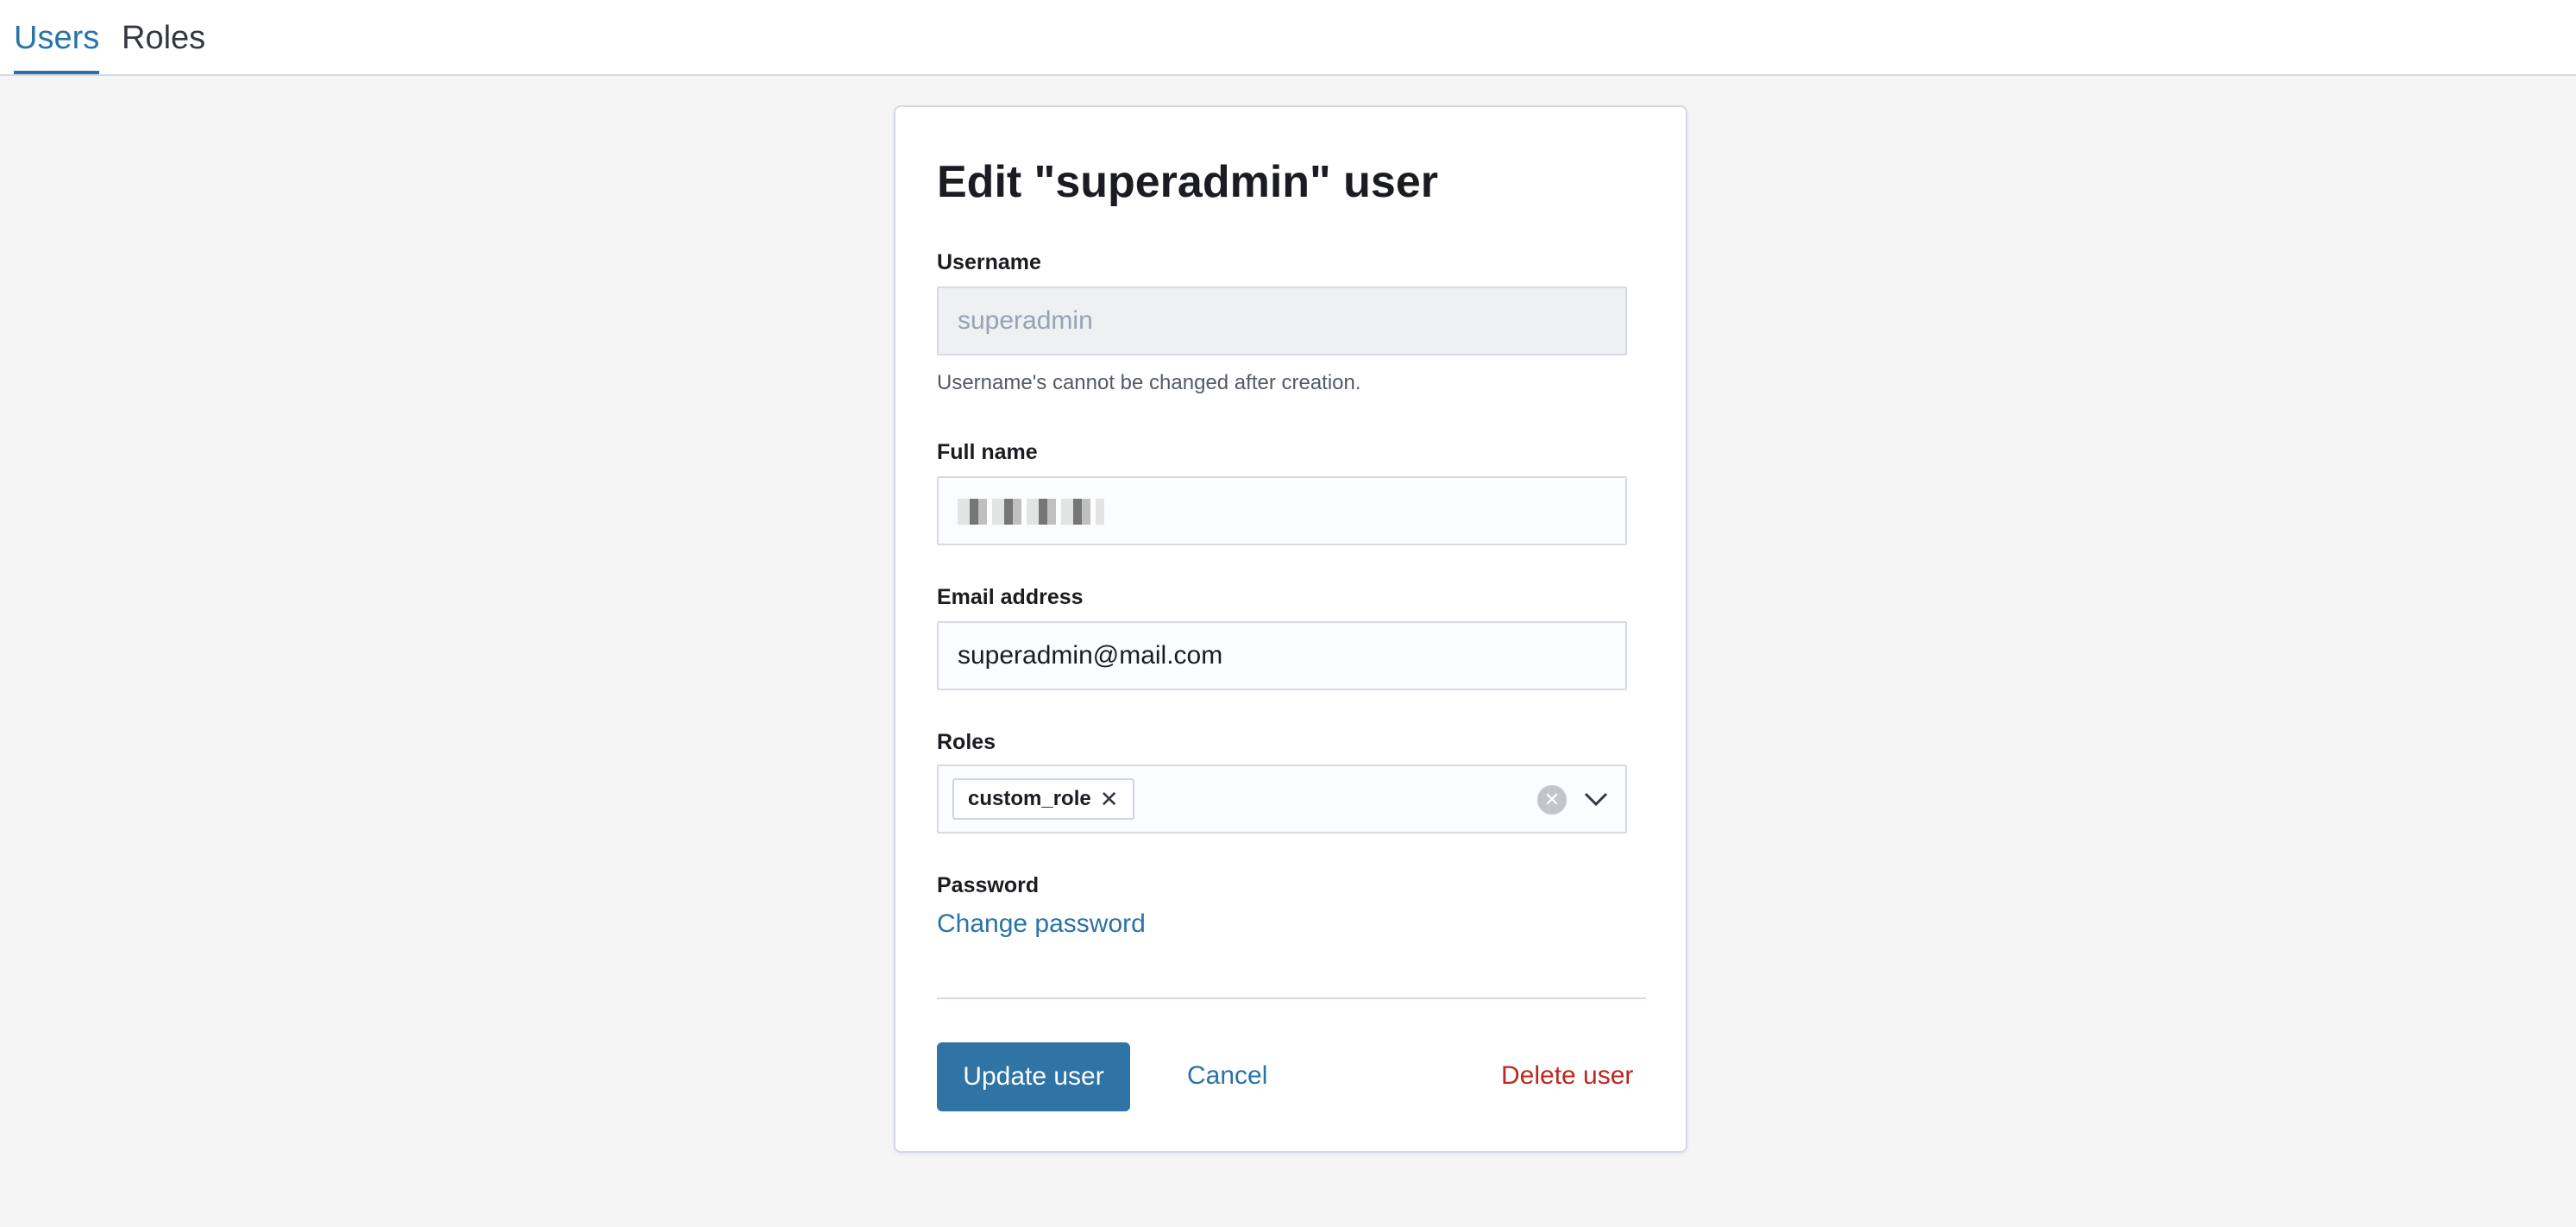 The image size is (2576, 1227). Describe the element at coordinates (1041, 924) in the screenshot. I see `change-password-link: Change password` at that location.